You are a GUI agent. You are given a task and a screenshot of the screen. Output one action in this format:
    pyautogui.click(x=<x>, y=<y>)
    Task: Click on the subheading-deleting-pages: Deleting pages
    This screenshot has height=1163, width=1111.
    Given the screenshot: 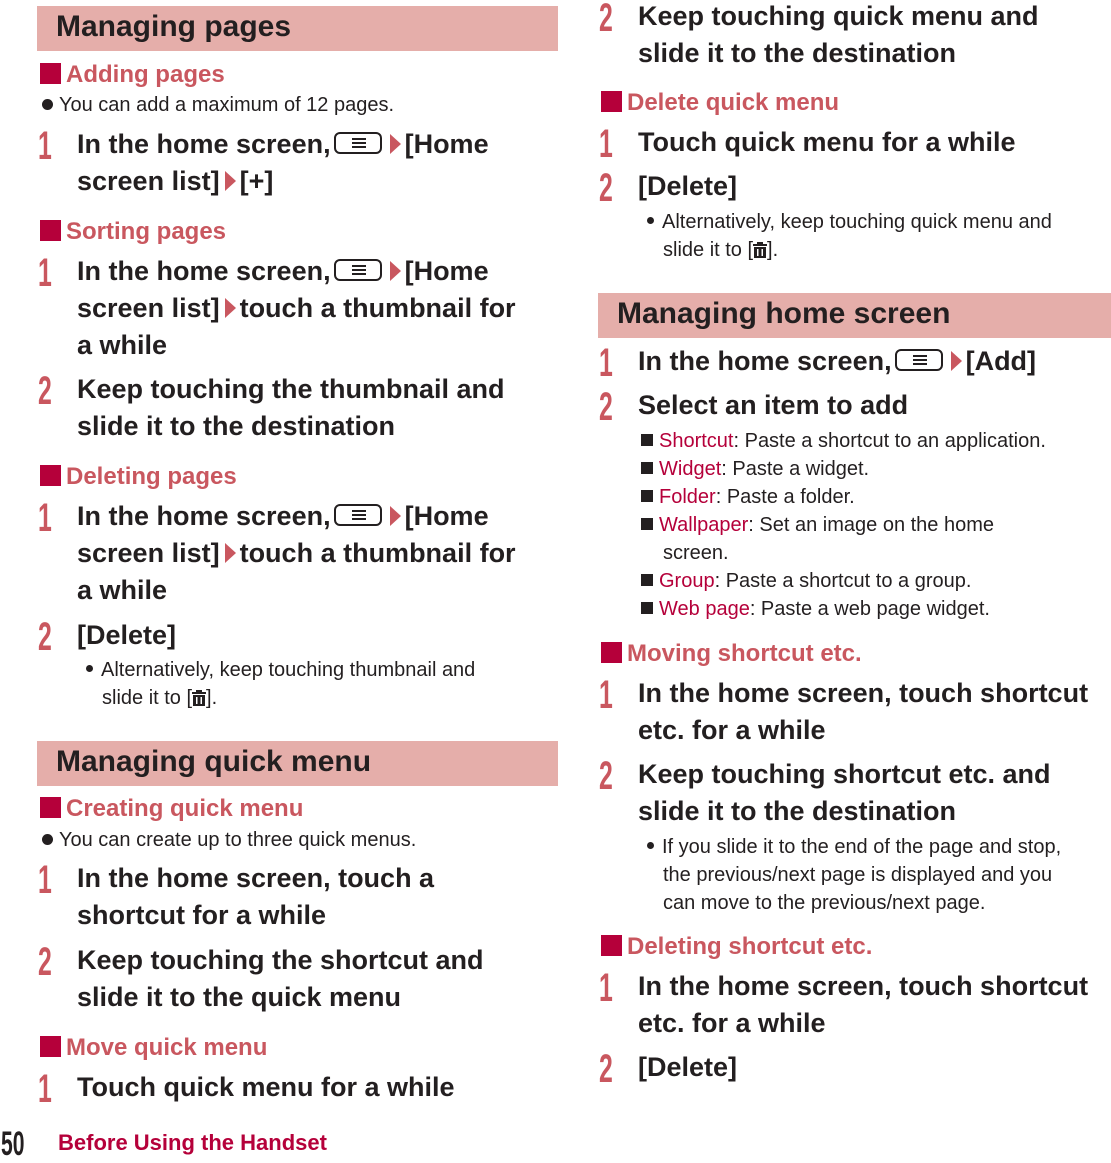 What is the action you would take?
    pyautogui.click(x=138, y=477)
    